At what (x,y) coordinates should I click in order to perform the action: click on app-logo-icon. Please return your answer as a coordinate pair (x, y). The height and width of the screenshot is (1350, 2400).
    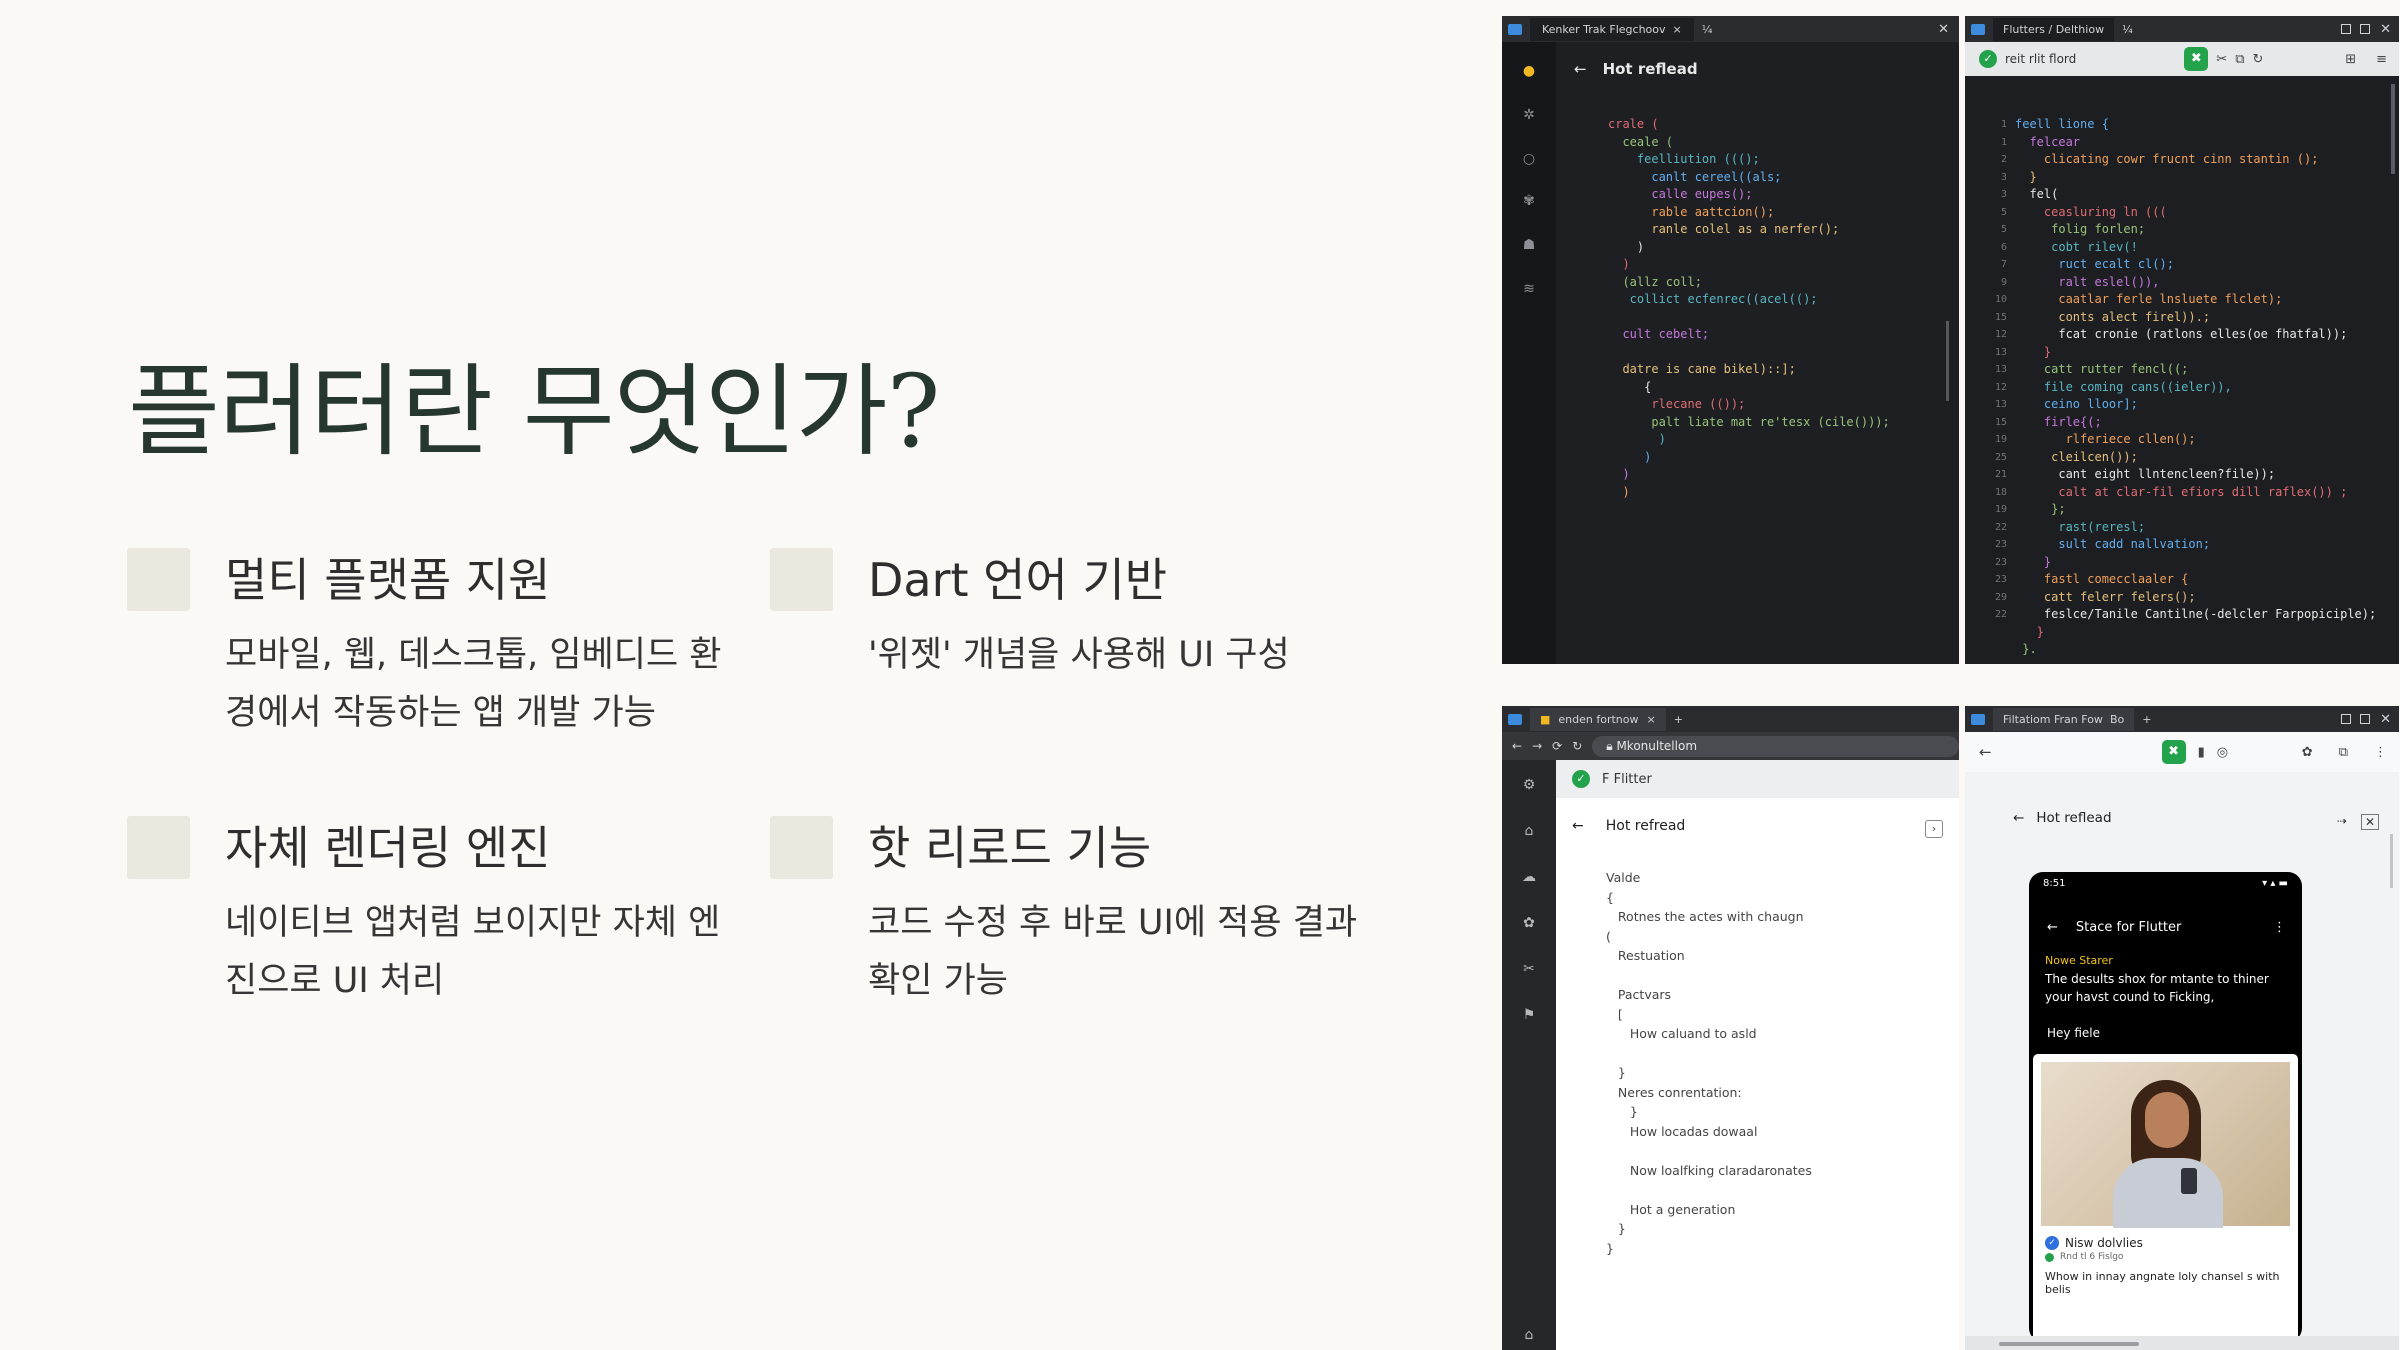
    Looking at the image, I should click on (1515, 719).